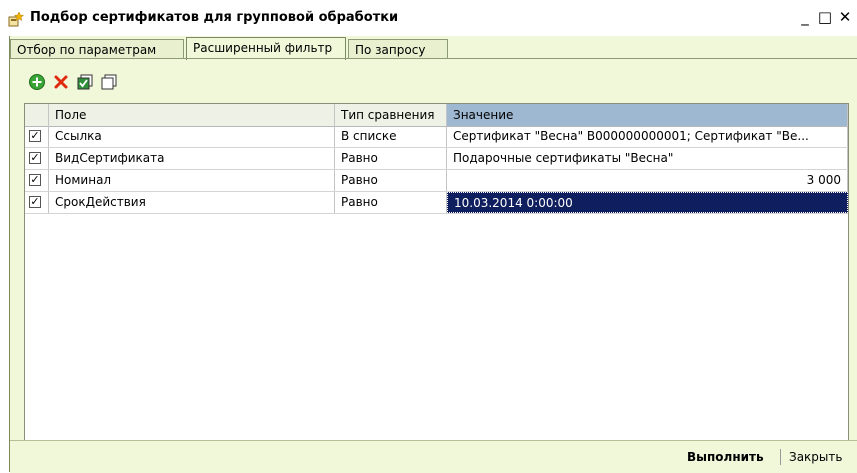 This screenshot has height=473, width=857. Describe the element at coordinates (391, 136) in the screenshot. I see `comparison-cell: В списке` at that location.